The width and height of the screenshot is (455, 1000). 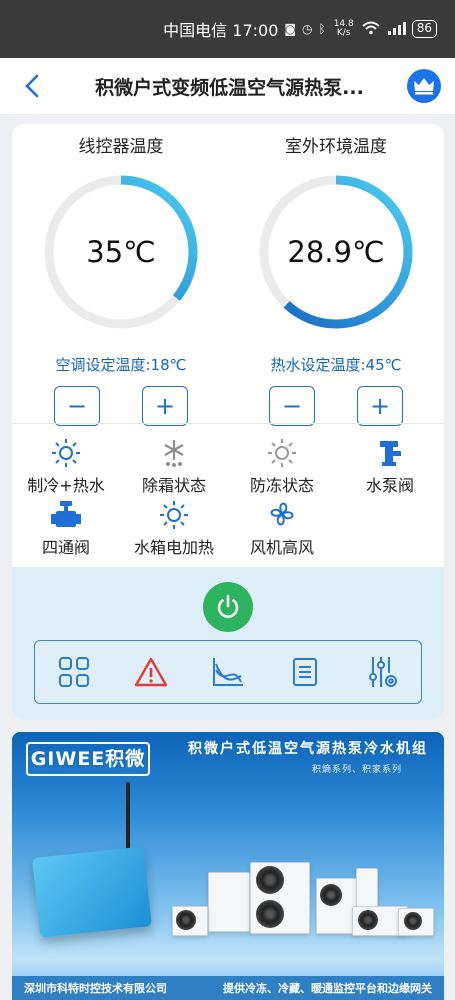 I want to click on hot-water-decrease-button: −, so click(x=292, y=406).